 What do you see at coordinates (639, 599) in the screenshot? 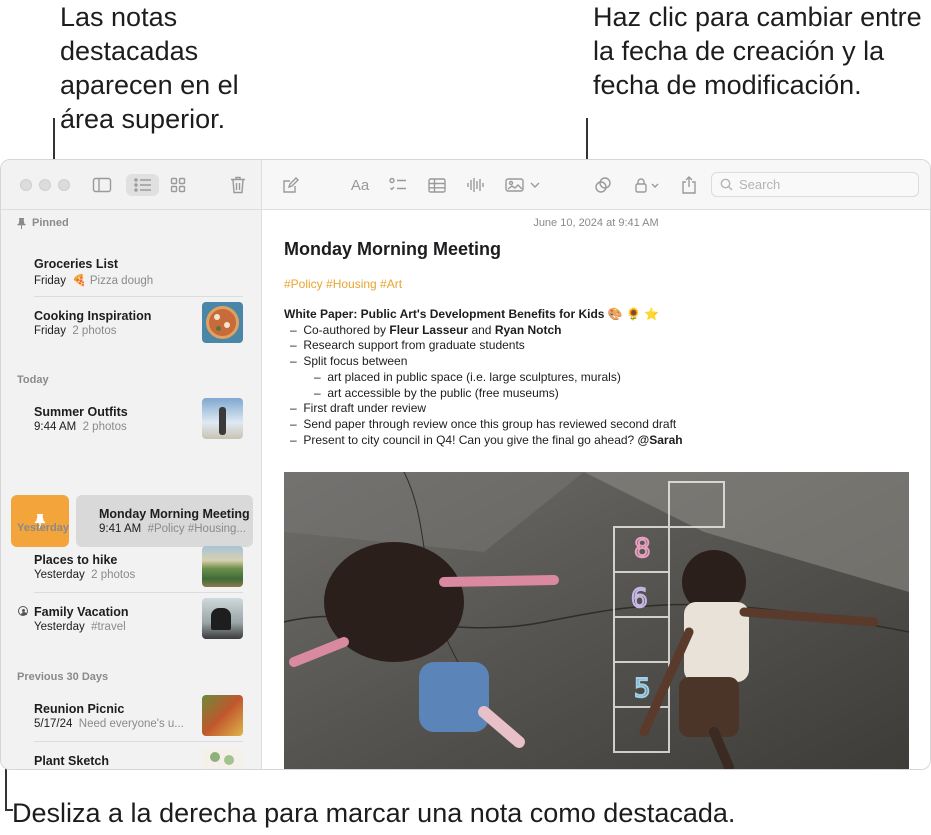
I see `svg-text: 6` at bounding box center [639, 599].